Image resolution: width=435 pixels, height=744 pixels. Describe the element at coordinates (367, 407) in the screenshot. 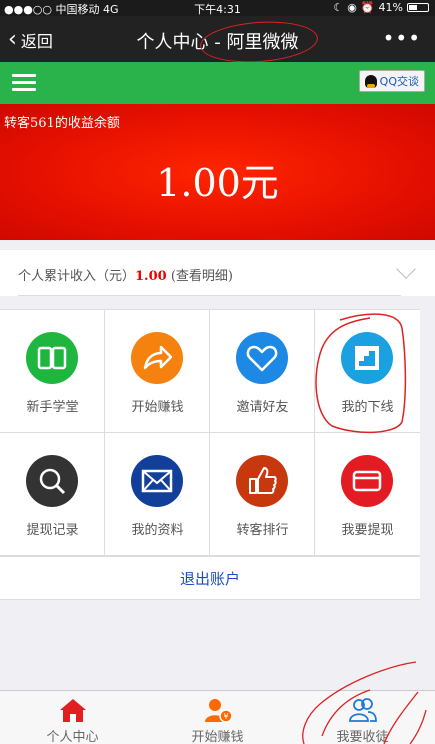

I see `grid-item-label: 我的下线` at that location.